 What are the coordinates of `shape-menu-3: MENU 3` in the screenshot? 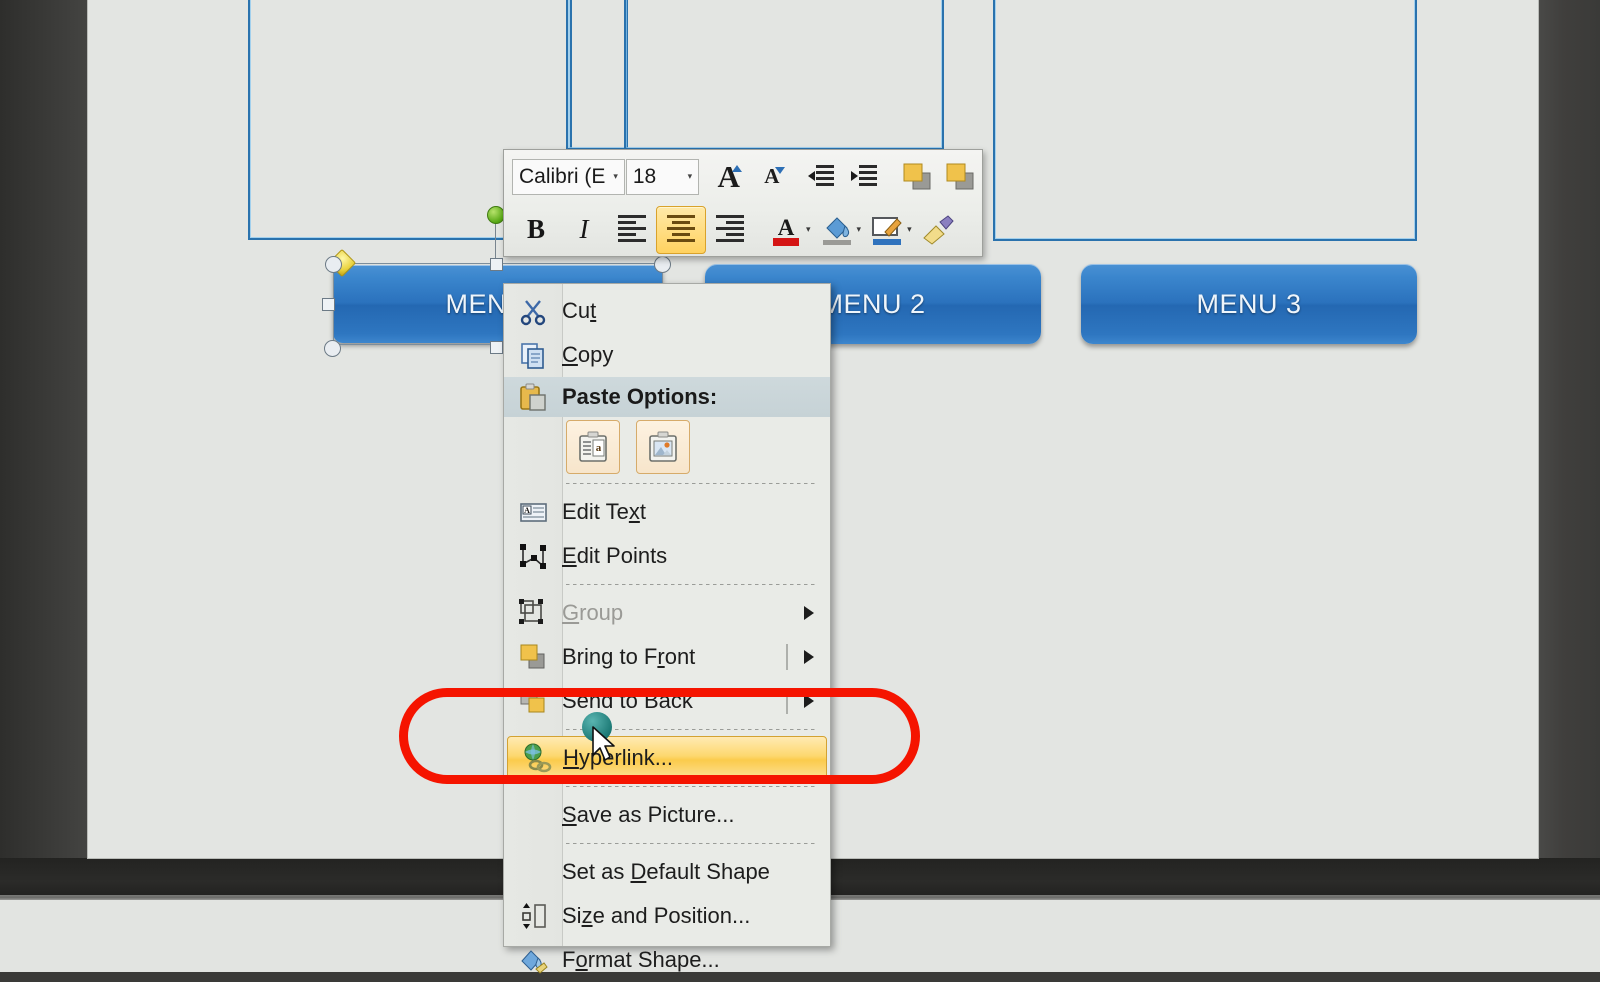 It's located at (1249, 304).